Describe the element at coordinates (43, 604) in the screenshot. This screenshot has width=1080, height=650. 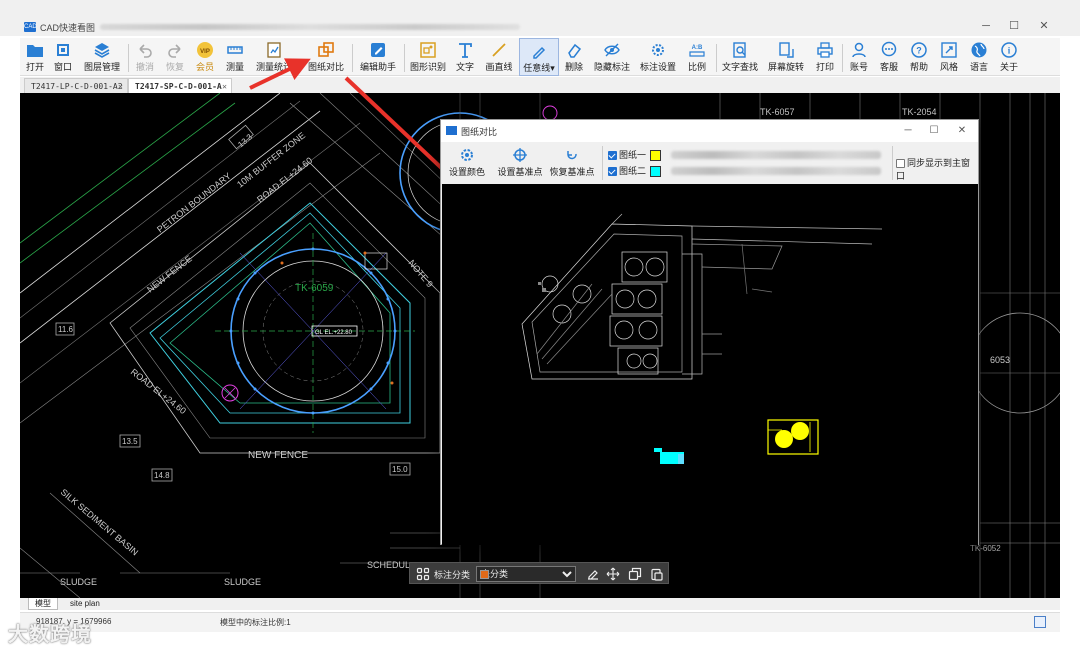
I see `layout-tab-model: 模型` at that location.